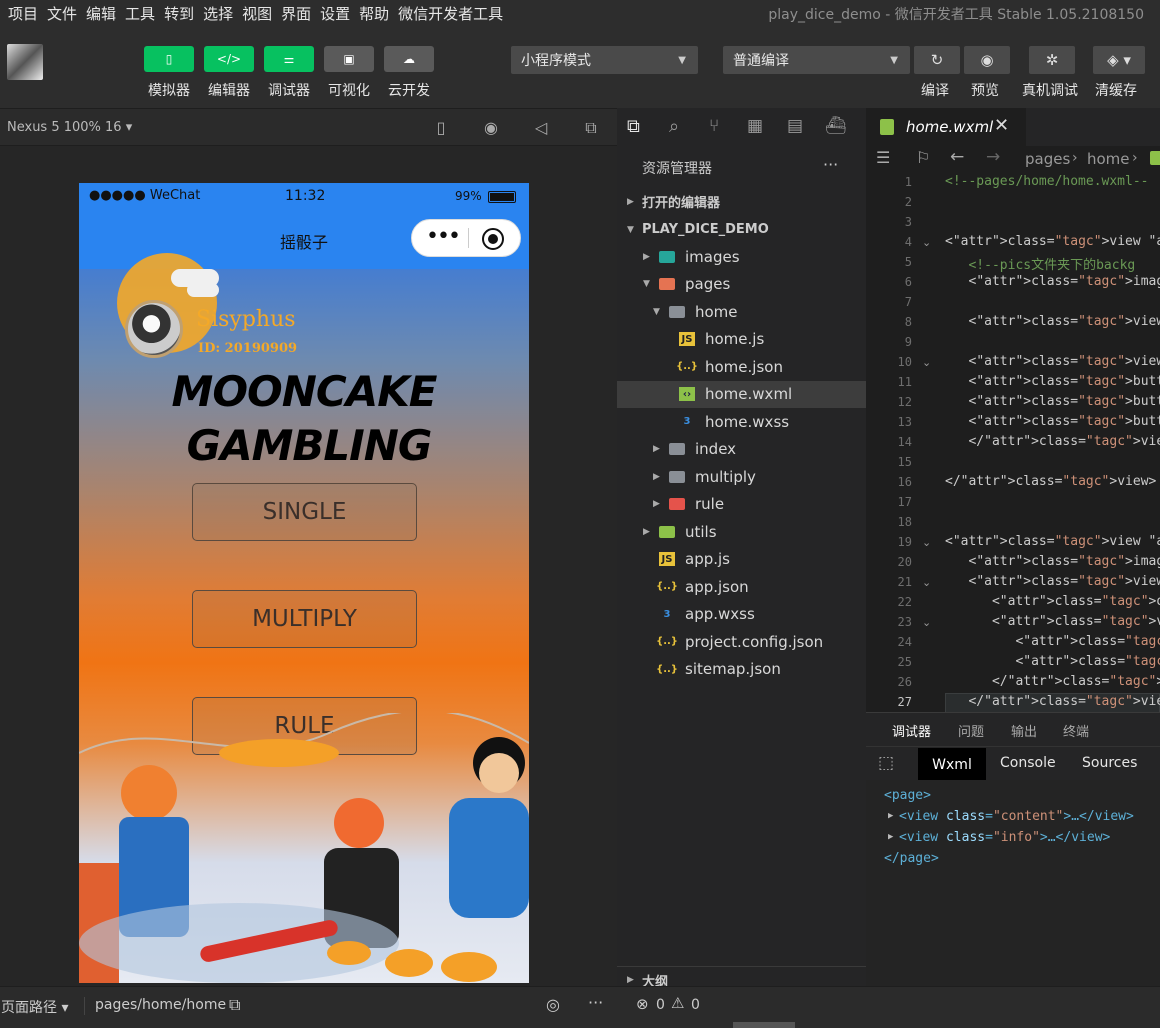 This screenshot has height=1028, width=1160. I want to click on menu-item: 转到, so click(179, 13).